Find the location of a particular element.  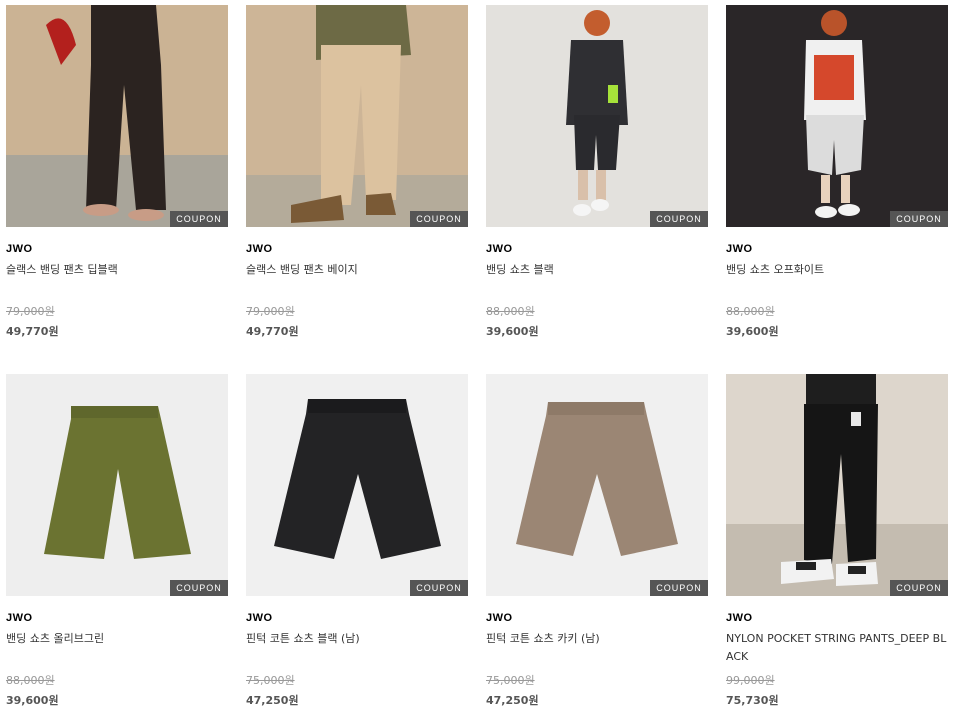

product-card: COUPON JWO 밴딩 쇼츠 오프화이트 88,000원 39,600원 is located at coordinates (837, 172).